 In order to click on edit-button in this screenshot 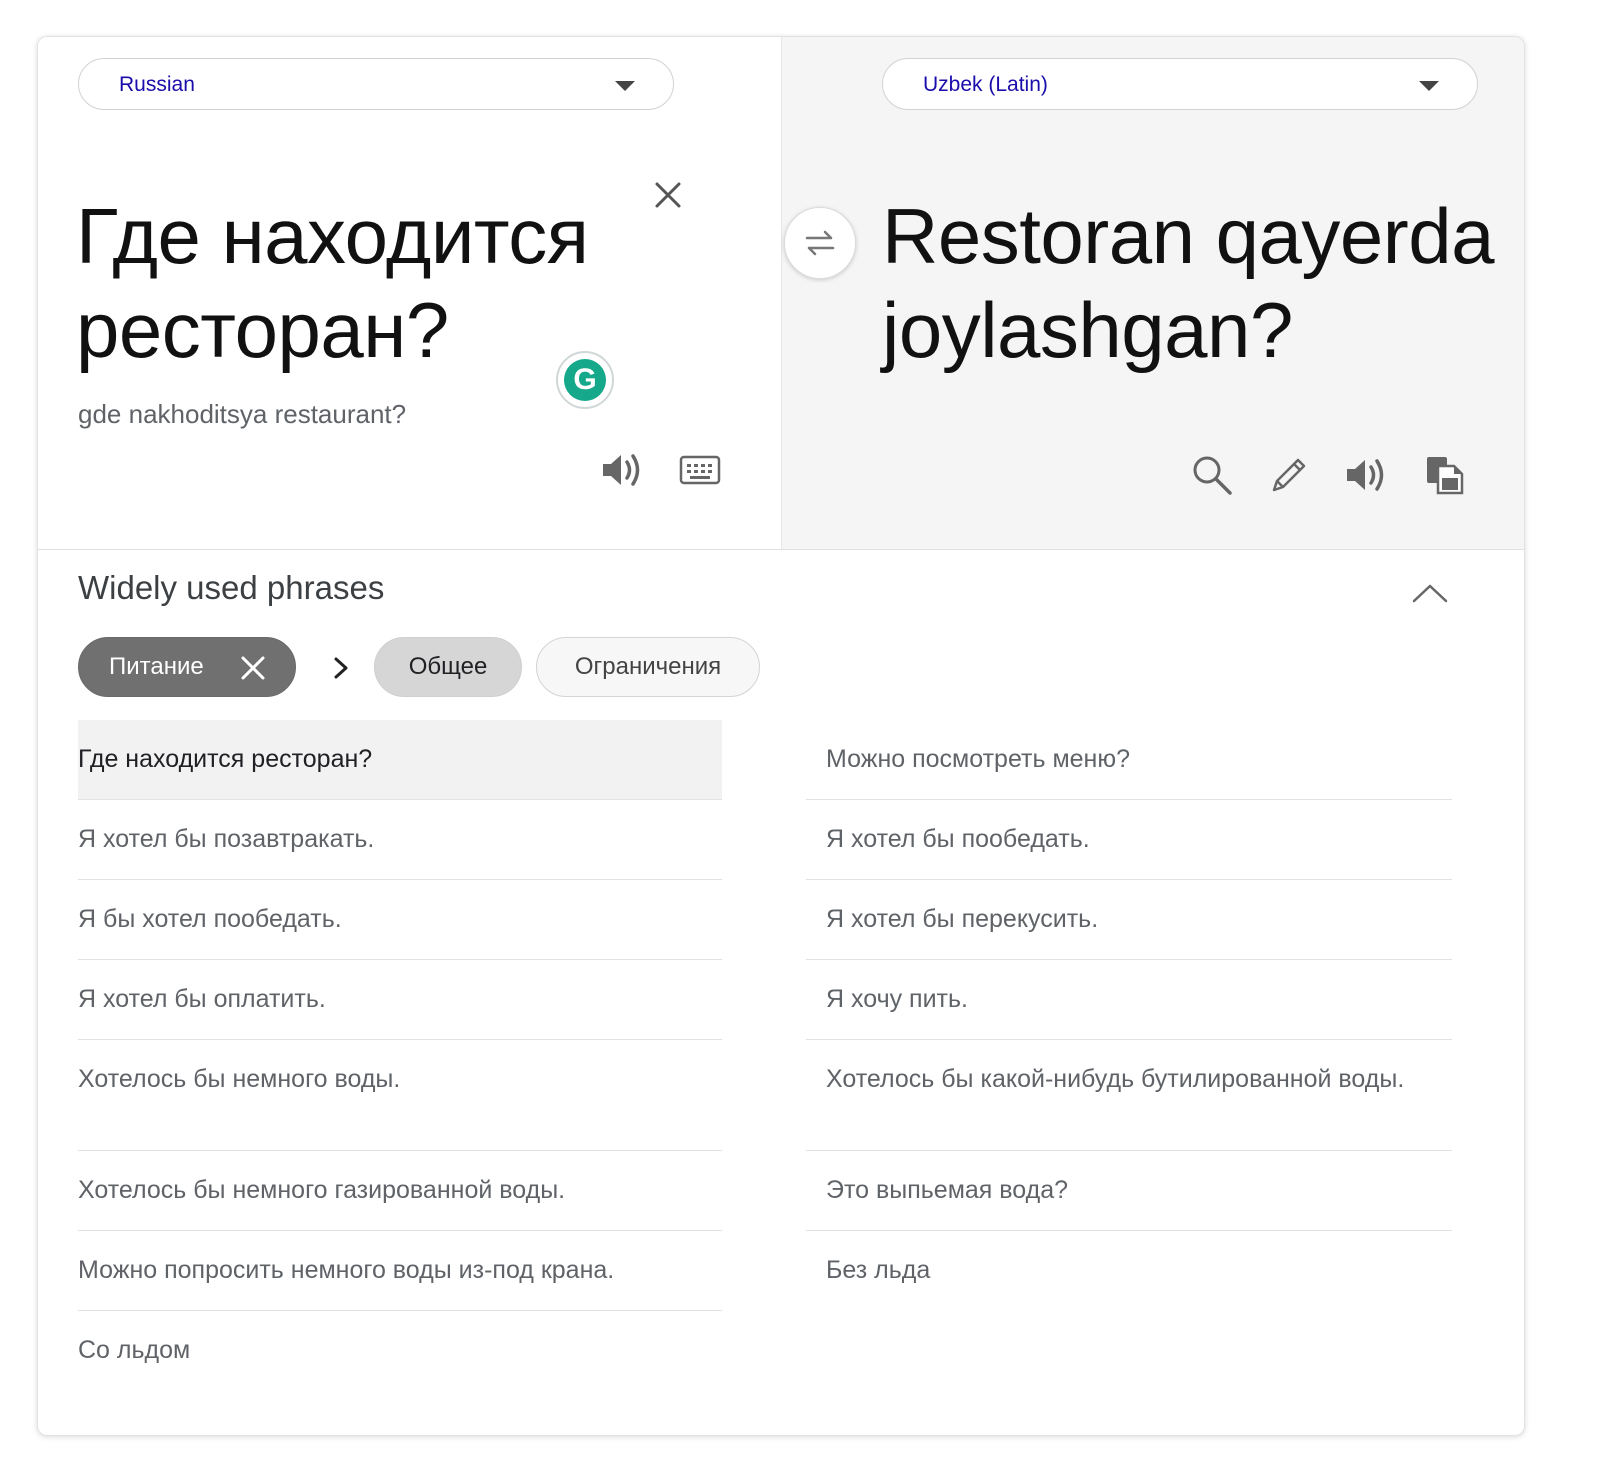, I will do `click(1289, 475)`.